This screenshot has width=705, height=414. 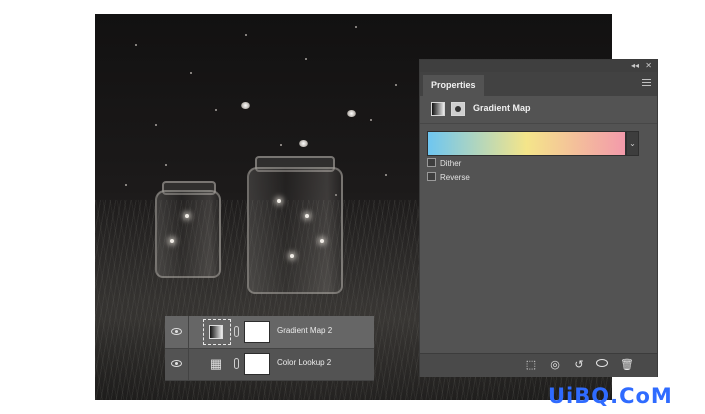 What do you see at coordinates (188, 234) in the screenshot?
I see `small-jar` at bounding box center [188, 234].